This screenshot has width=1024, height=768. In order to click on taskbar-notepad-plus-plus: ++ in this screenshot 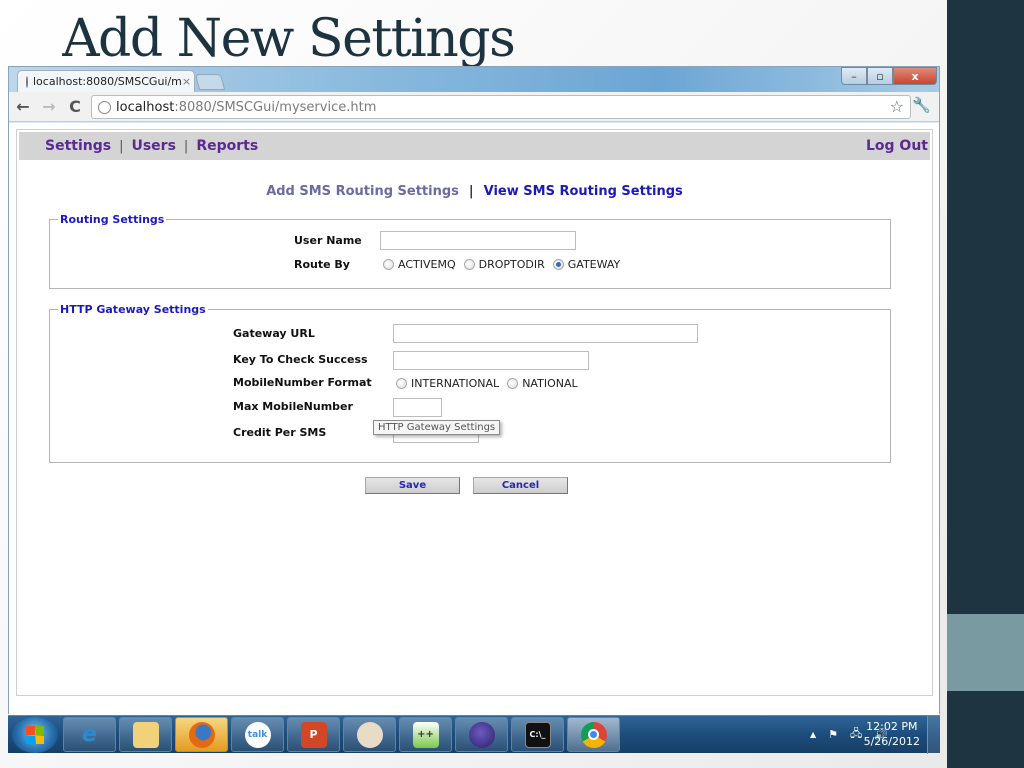, I will do `click(425, 734)`.